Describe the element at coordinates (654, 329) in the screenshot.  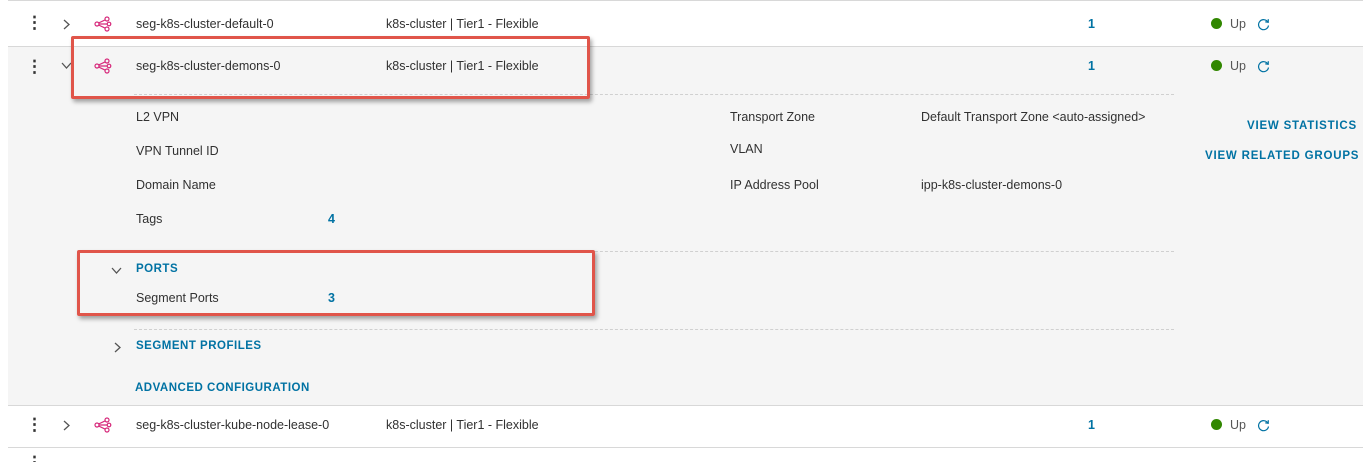
I see `divider` at that location.